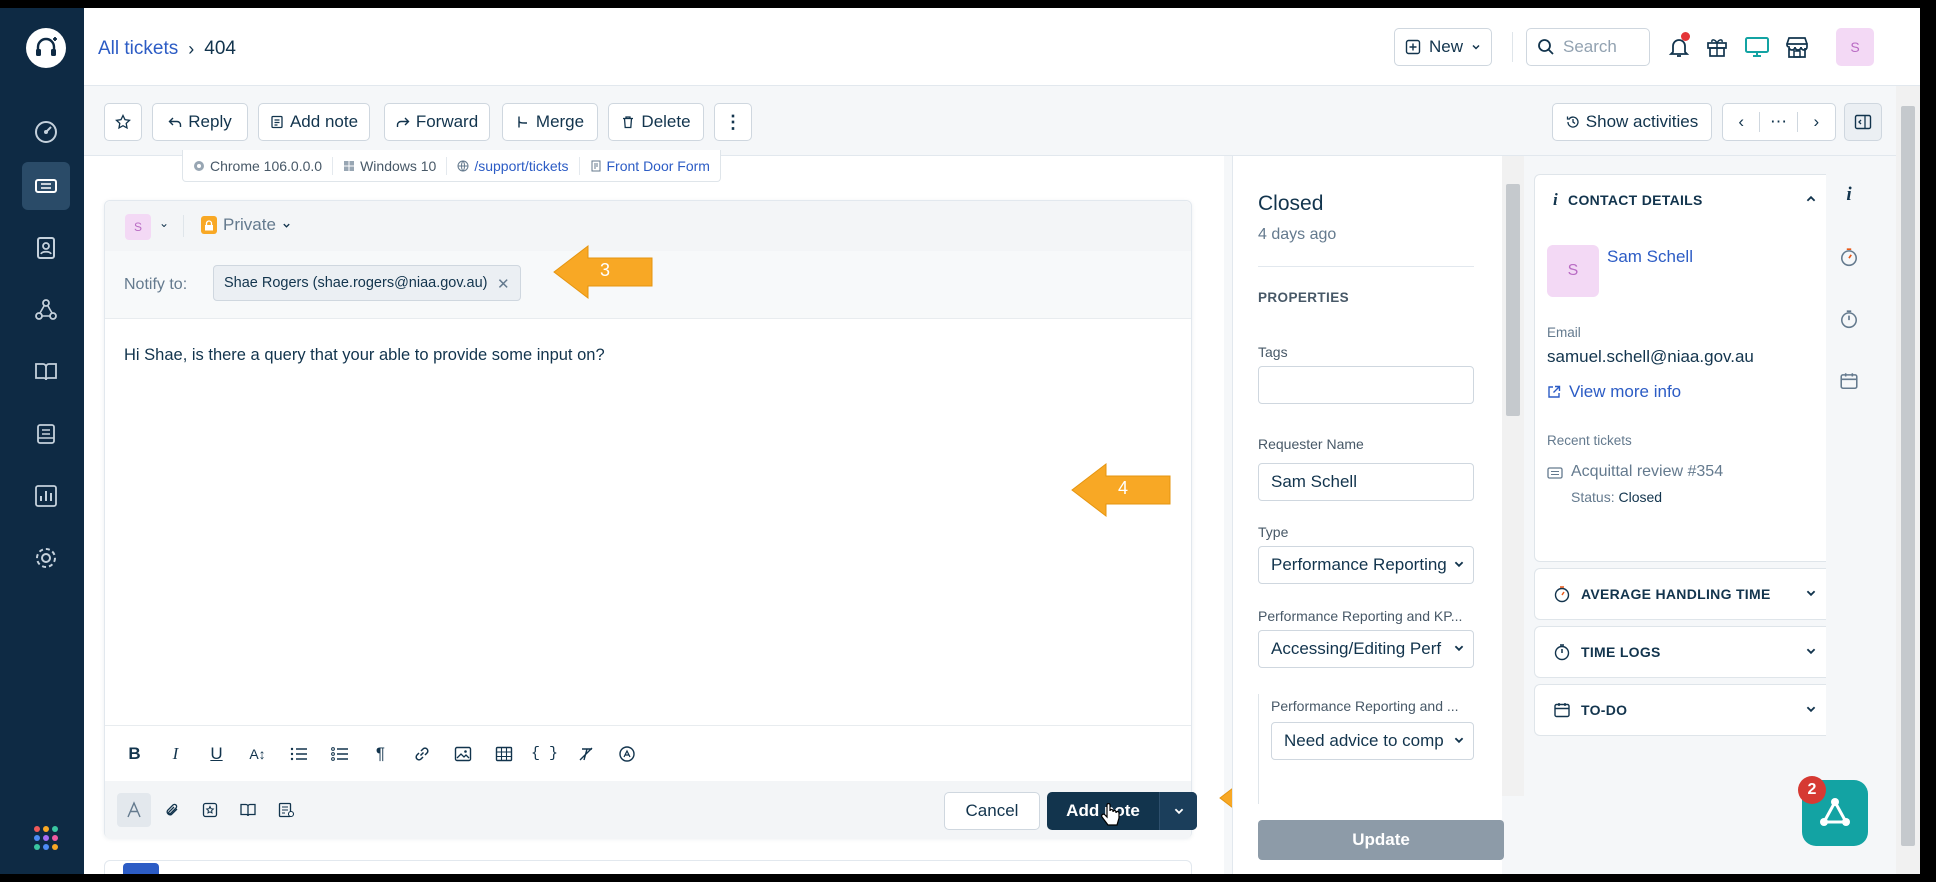 The image size is (1936, 882). I want to click on time-logs-header: TIME LOGS, so click(1683, 652).